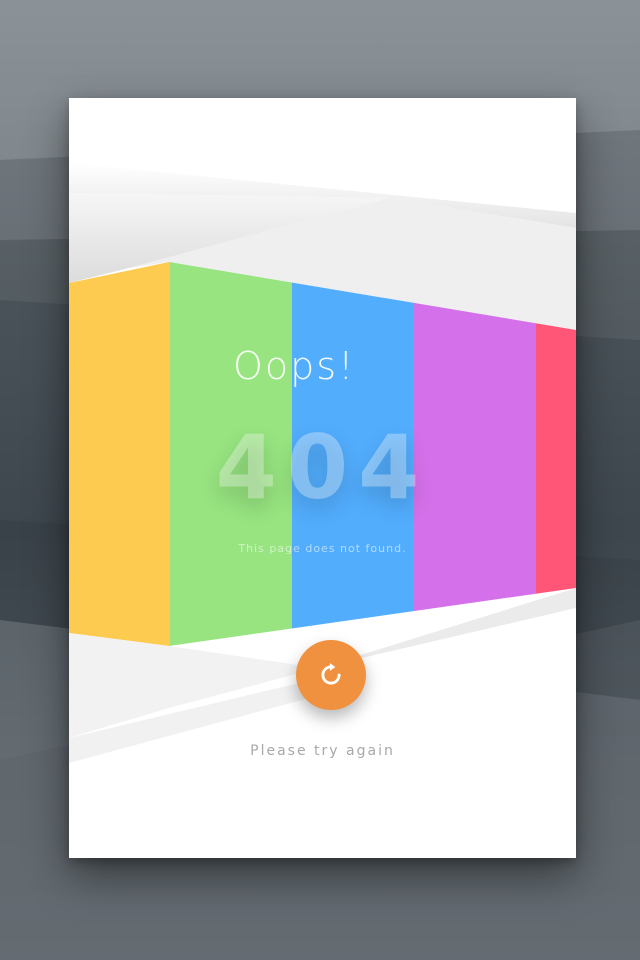 This screenshot has width=640, height=960. I want to click on refresh-icon, so click(331, 674).